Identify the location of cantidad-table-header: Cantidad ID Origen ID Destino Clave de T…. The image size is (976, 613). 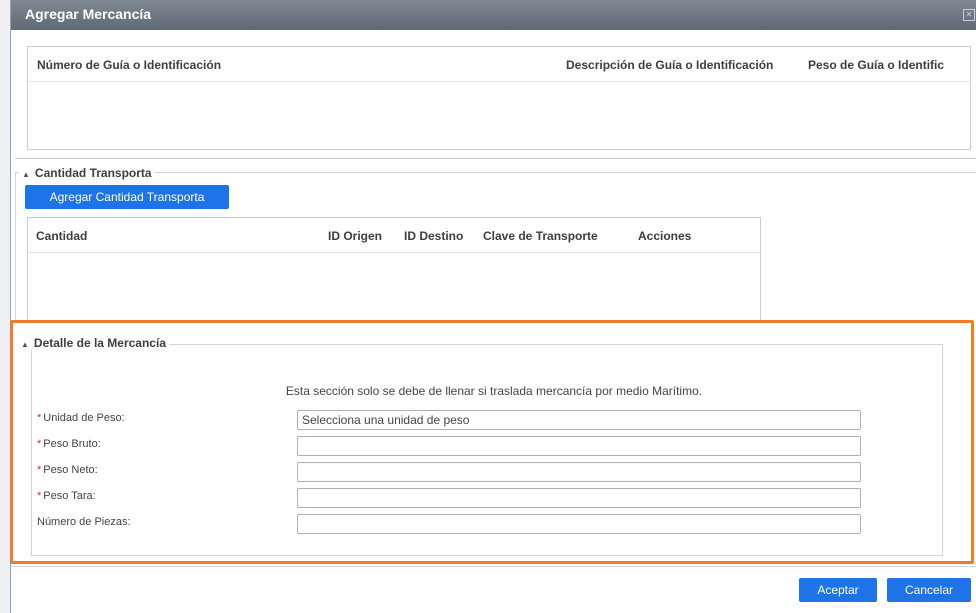
(394, 235).